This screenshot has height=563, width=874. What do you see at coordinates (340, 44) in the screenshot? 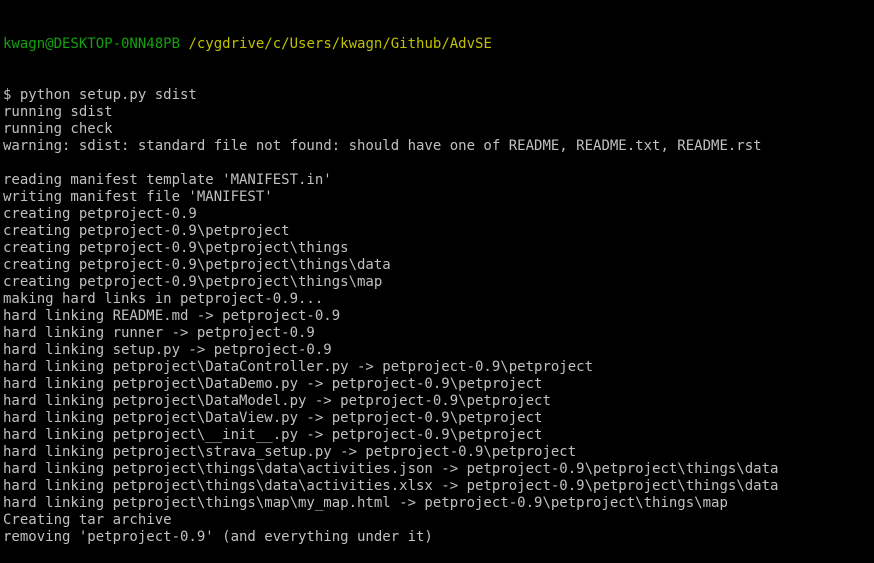
I see `prompt-path: /cygdrive/c/Users/kwagn/Github/AdvSE` at bounding box center [340, 44].